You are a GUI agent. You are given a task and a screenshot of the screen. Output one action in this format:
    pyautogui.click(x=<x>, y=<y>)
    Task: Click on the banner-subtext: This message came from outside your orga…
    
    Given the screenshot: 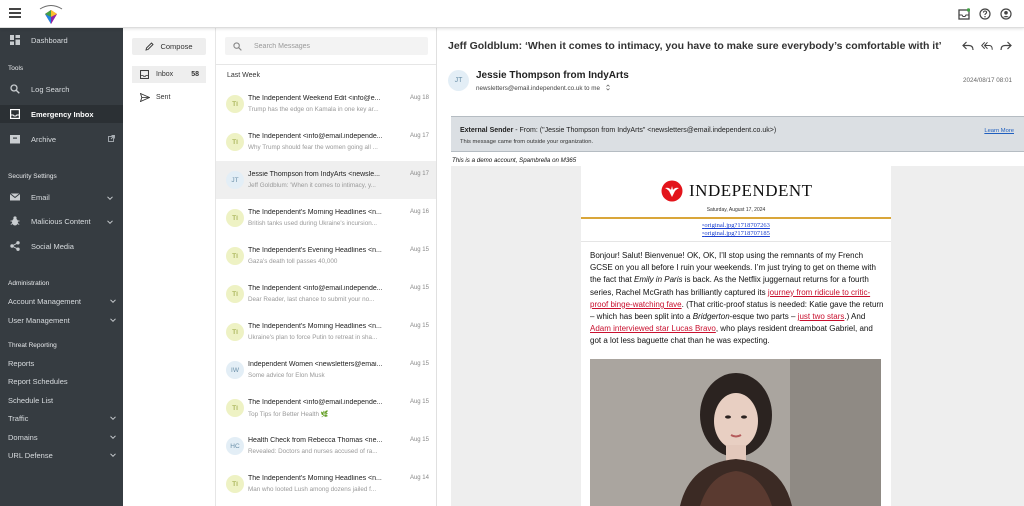 What is the action you would take?
    pyautogui.click(x=527, y=142)
    